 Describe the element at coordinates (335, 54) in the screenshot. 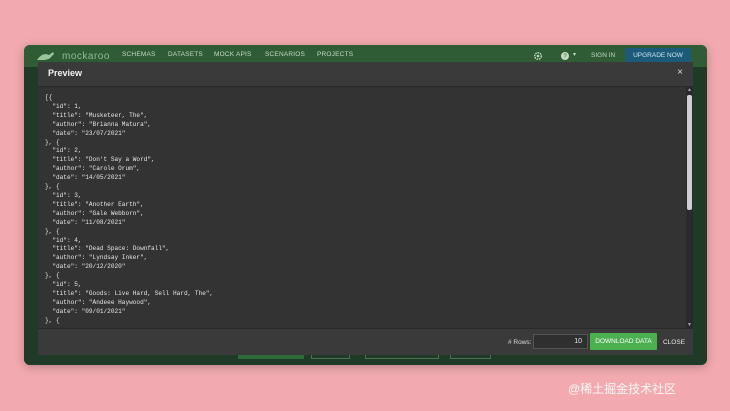

I see `nav-projects: PROJECTS` at that location.